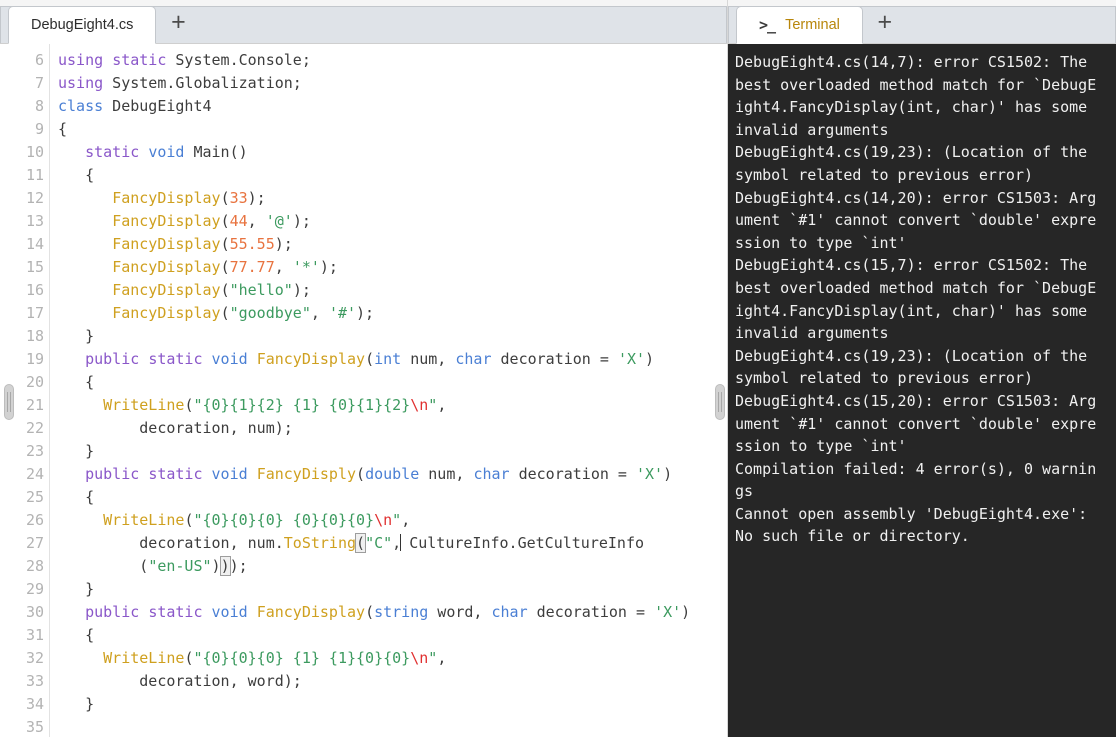 The width and height of the screenshot is (1116, 737). I want to click on tab-debugeight4-cs: DebugEight4.cs, so click(82, 25).